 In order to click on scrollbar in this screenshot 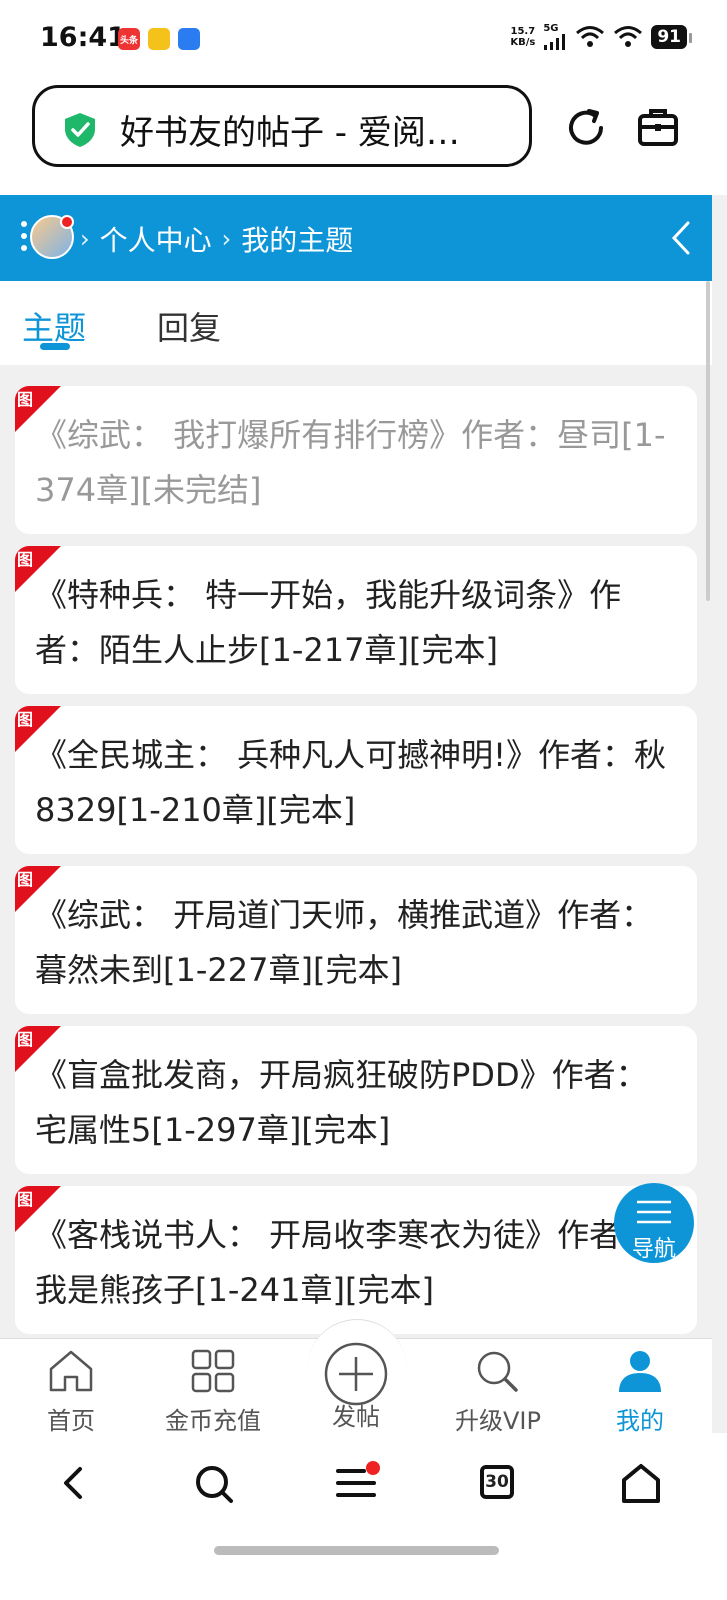, I will do `click(708, 441)`.